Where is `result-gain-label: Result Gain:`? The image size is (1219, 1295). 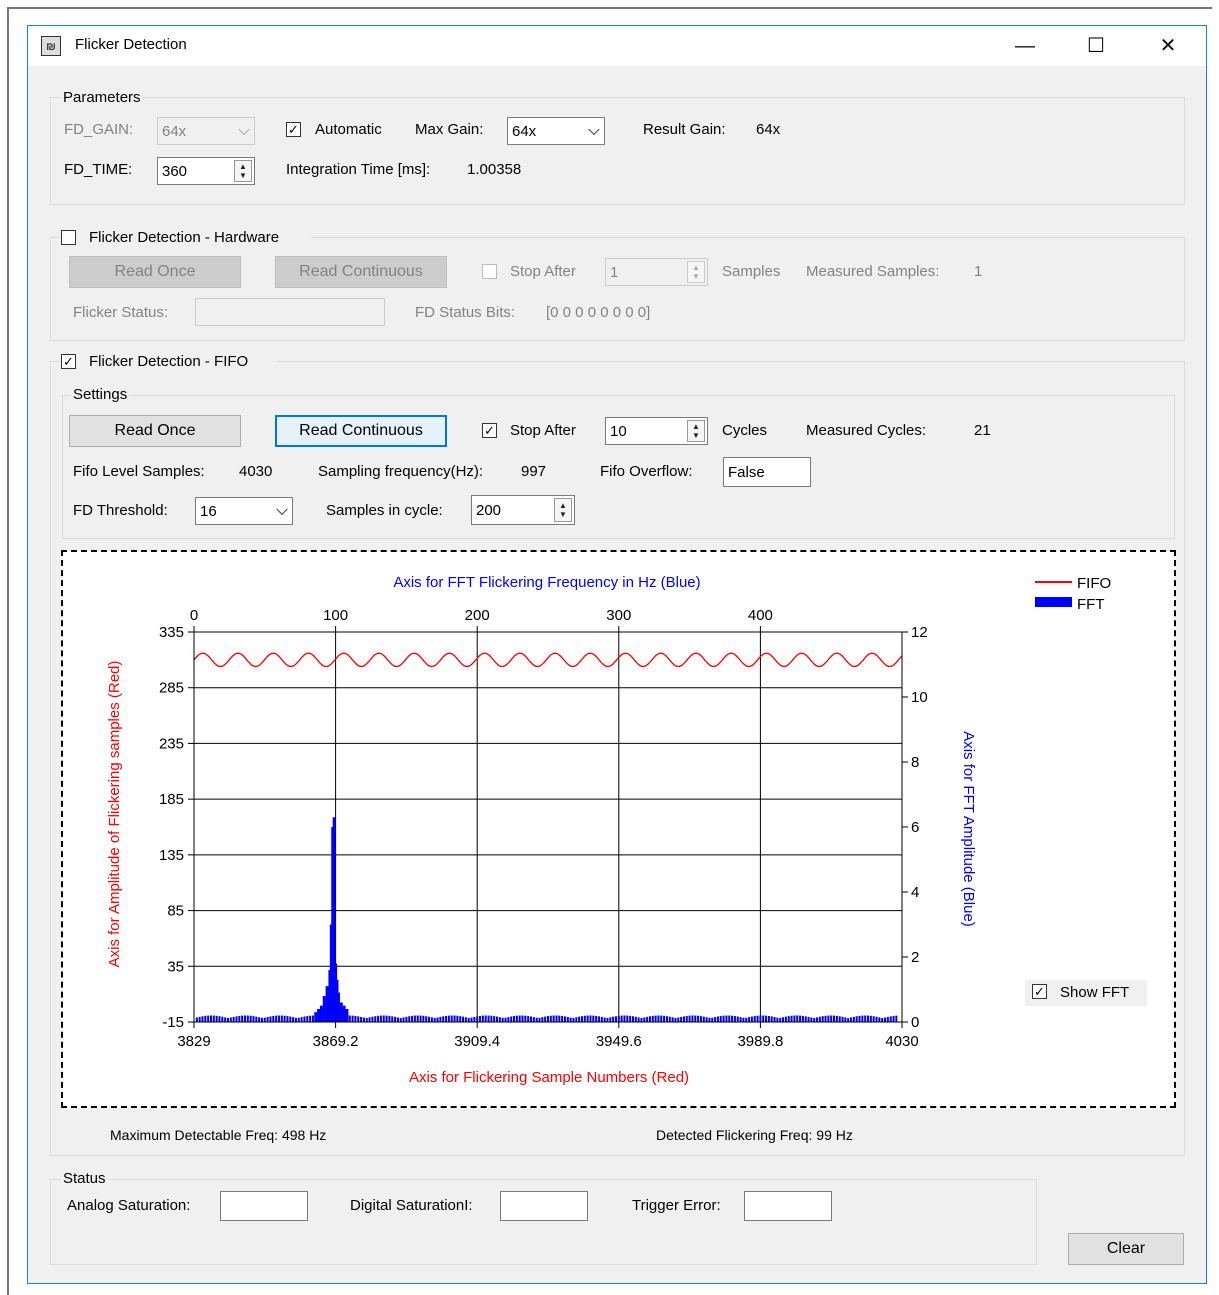 result-gain-label: Result Gain: is located at coordinates (684, 129).